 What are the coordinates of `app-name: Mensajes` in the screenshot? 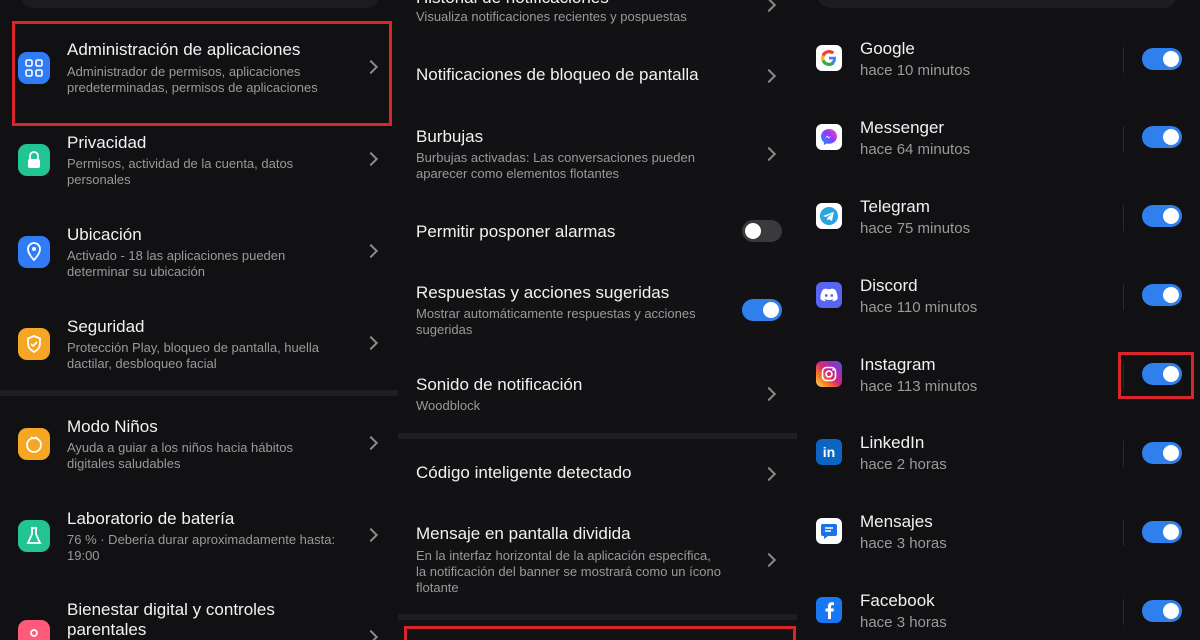 It's located at (896, 521).